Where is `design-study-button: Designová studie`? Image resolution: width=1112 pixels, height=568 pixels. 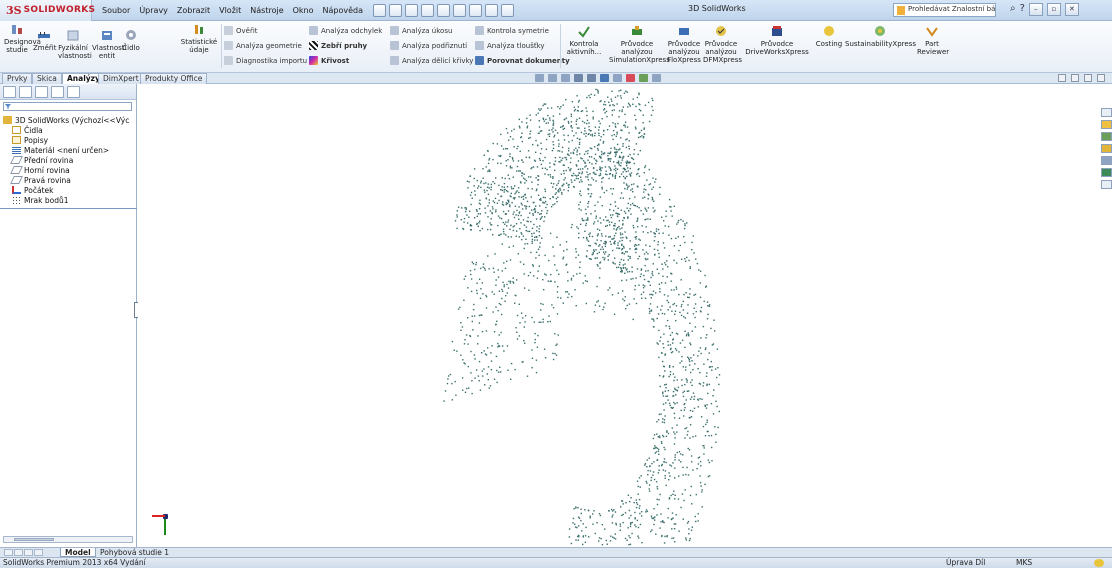 design-study-button: Designová studie is located at coordinates (22, 38).